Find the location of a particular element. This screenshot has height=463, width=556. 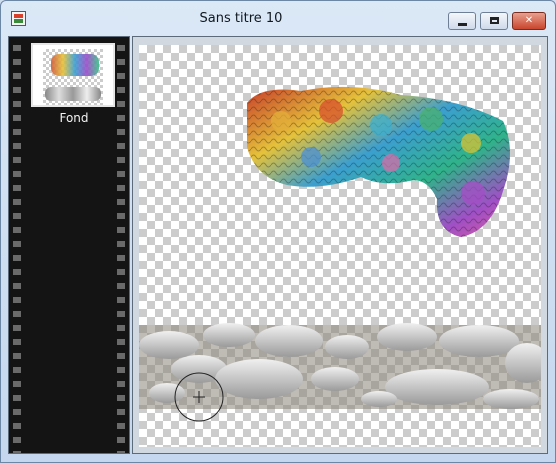

close-icon: ✕ is located at coordinates (529, 20).